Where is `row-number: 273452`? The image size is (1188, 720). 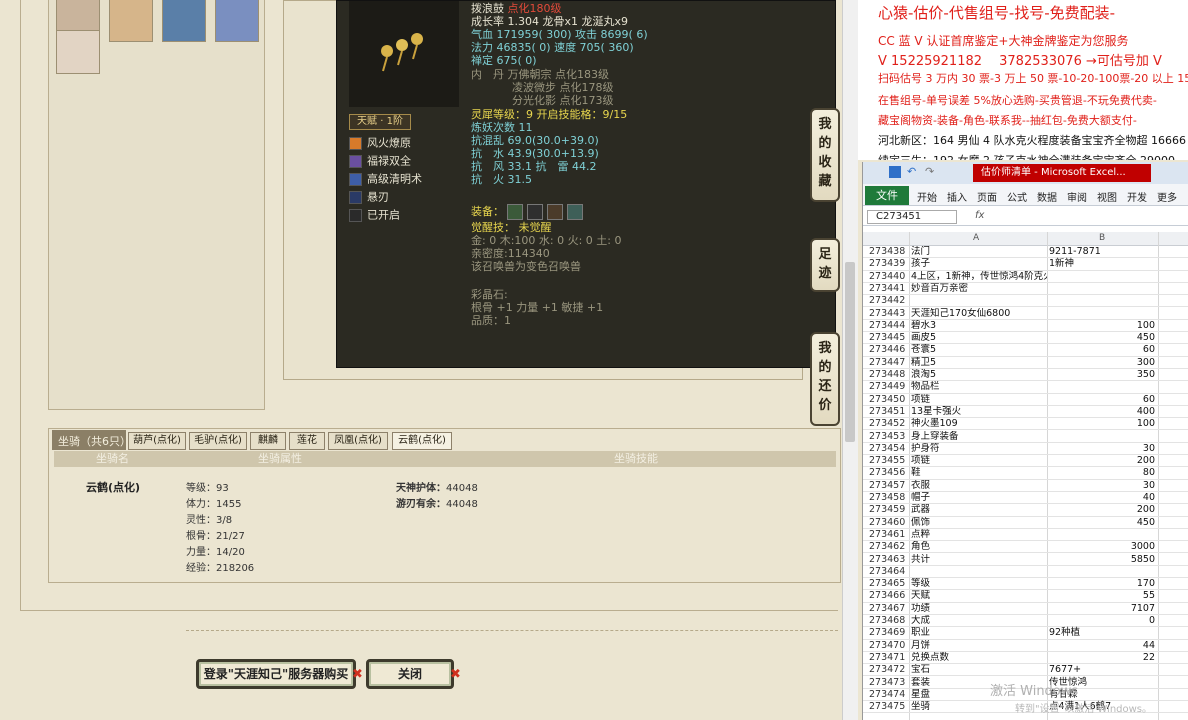
row-number: 273452 is located at coordinates (887, 424).